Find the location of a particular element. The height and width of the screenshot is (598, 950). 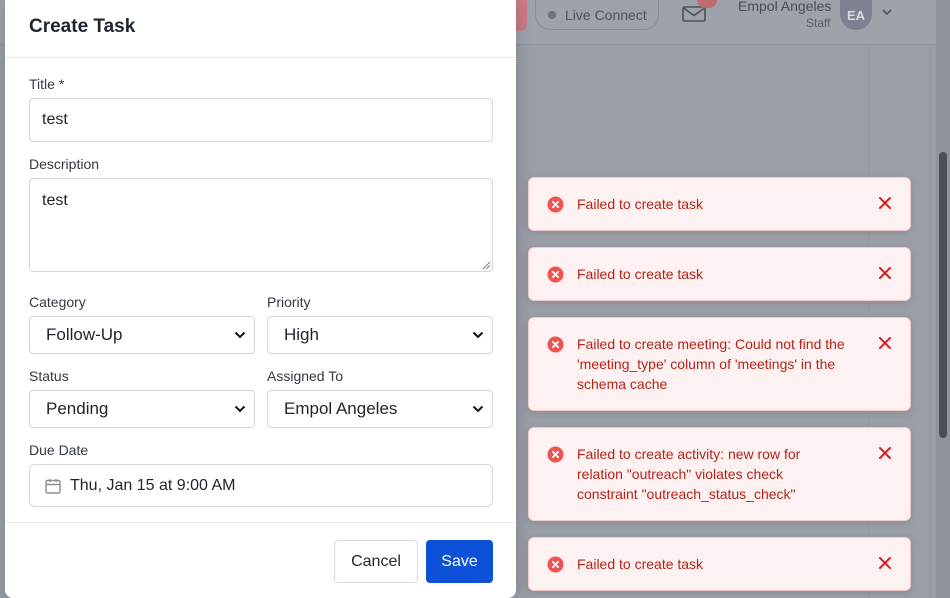

priority-select: High is located at coordinates (380, 335).